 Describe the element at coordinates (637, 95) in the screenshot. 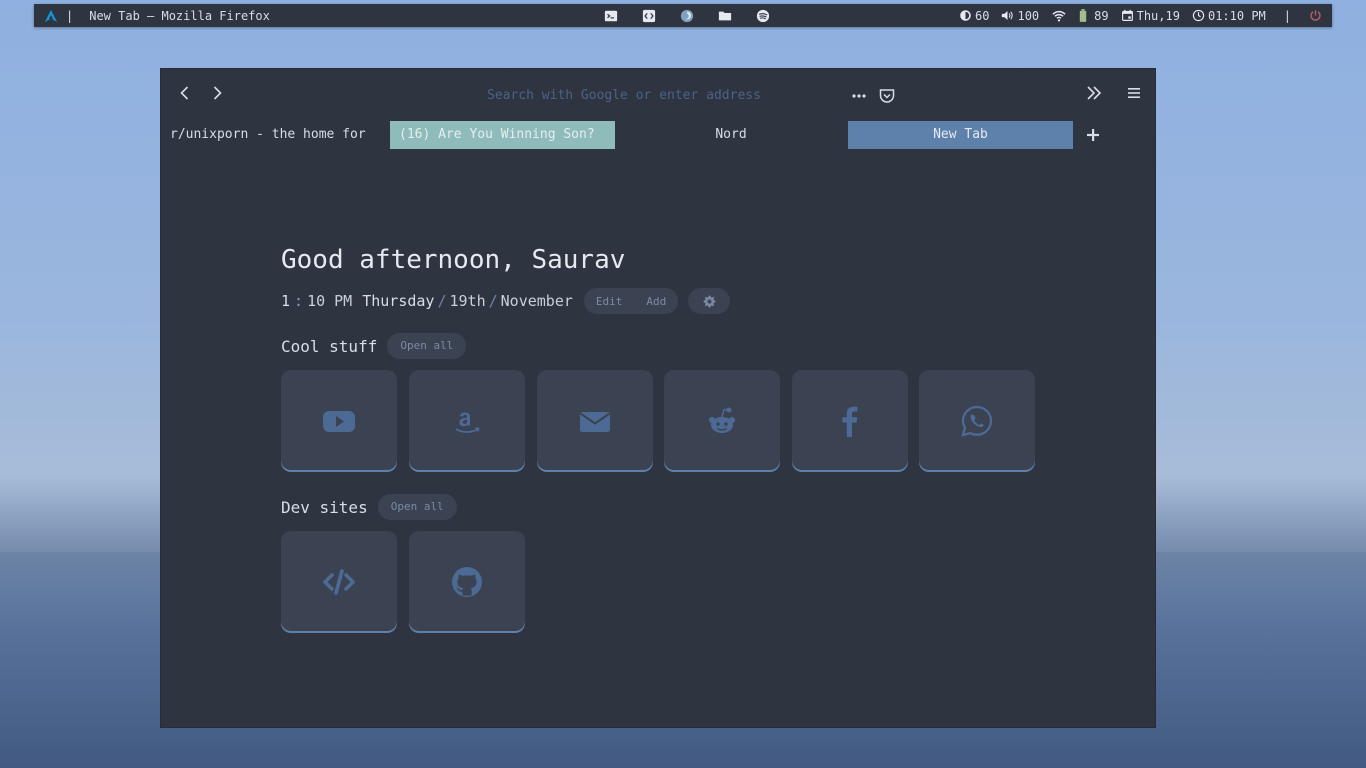

I see `address-bar: Search with Google or enter address` at that location.